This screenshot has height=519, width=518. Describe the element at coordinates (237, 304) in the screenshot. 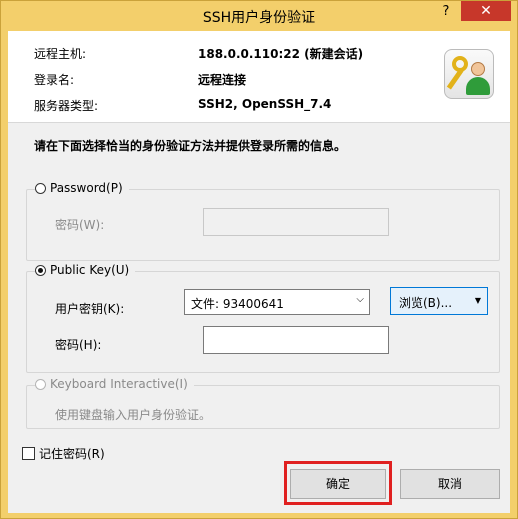

I see `user-key-value: 文件: 93400641` at that location.